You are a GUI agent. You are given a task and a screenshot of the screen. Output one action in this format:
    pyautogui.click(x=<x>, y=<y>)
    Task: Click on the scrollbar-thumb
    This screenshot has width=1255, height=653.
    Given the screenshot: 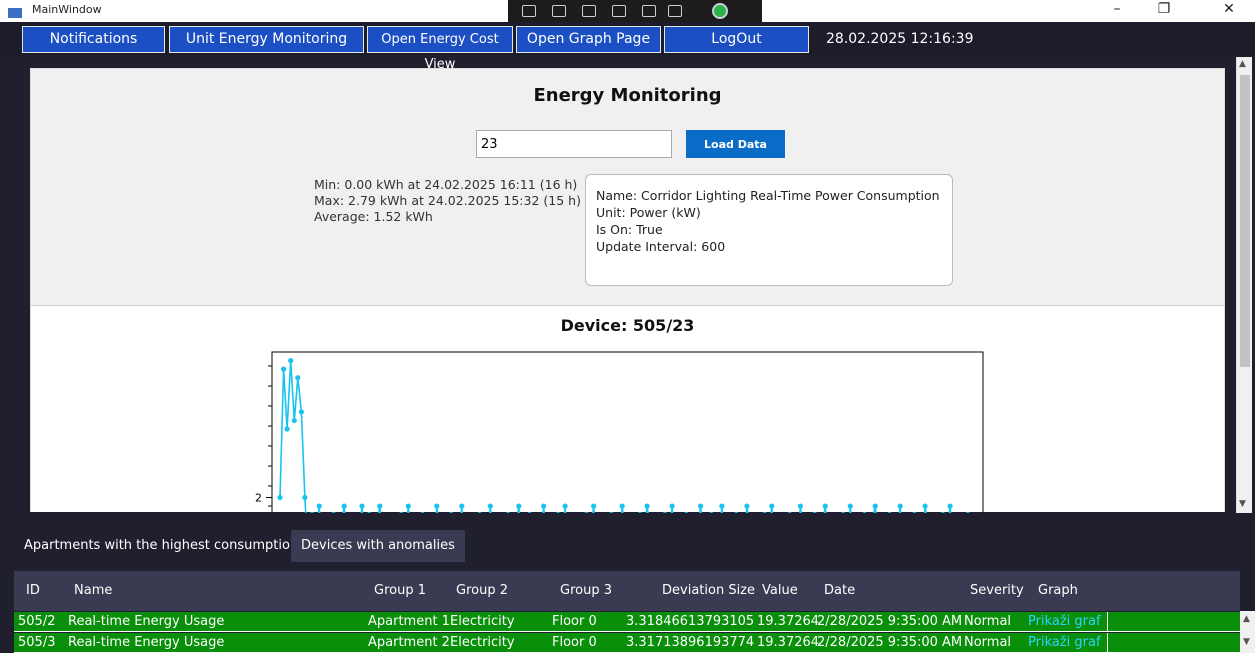 What is the action you would take?
    pyautogui.click(x=1245, y=221)
    